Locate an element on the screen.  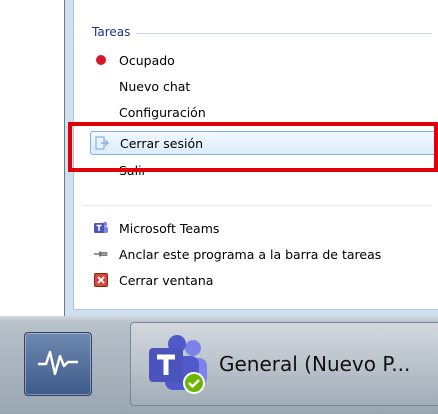
status-available-icon is located at coordinates (194, 385).